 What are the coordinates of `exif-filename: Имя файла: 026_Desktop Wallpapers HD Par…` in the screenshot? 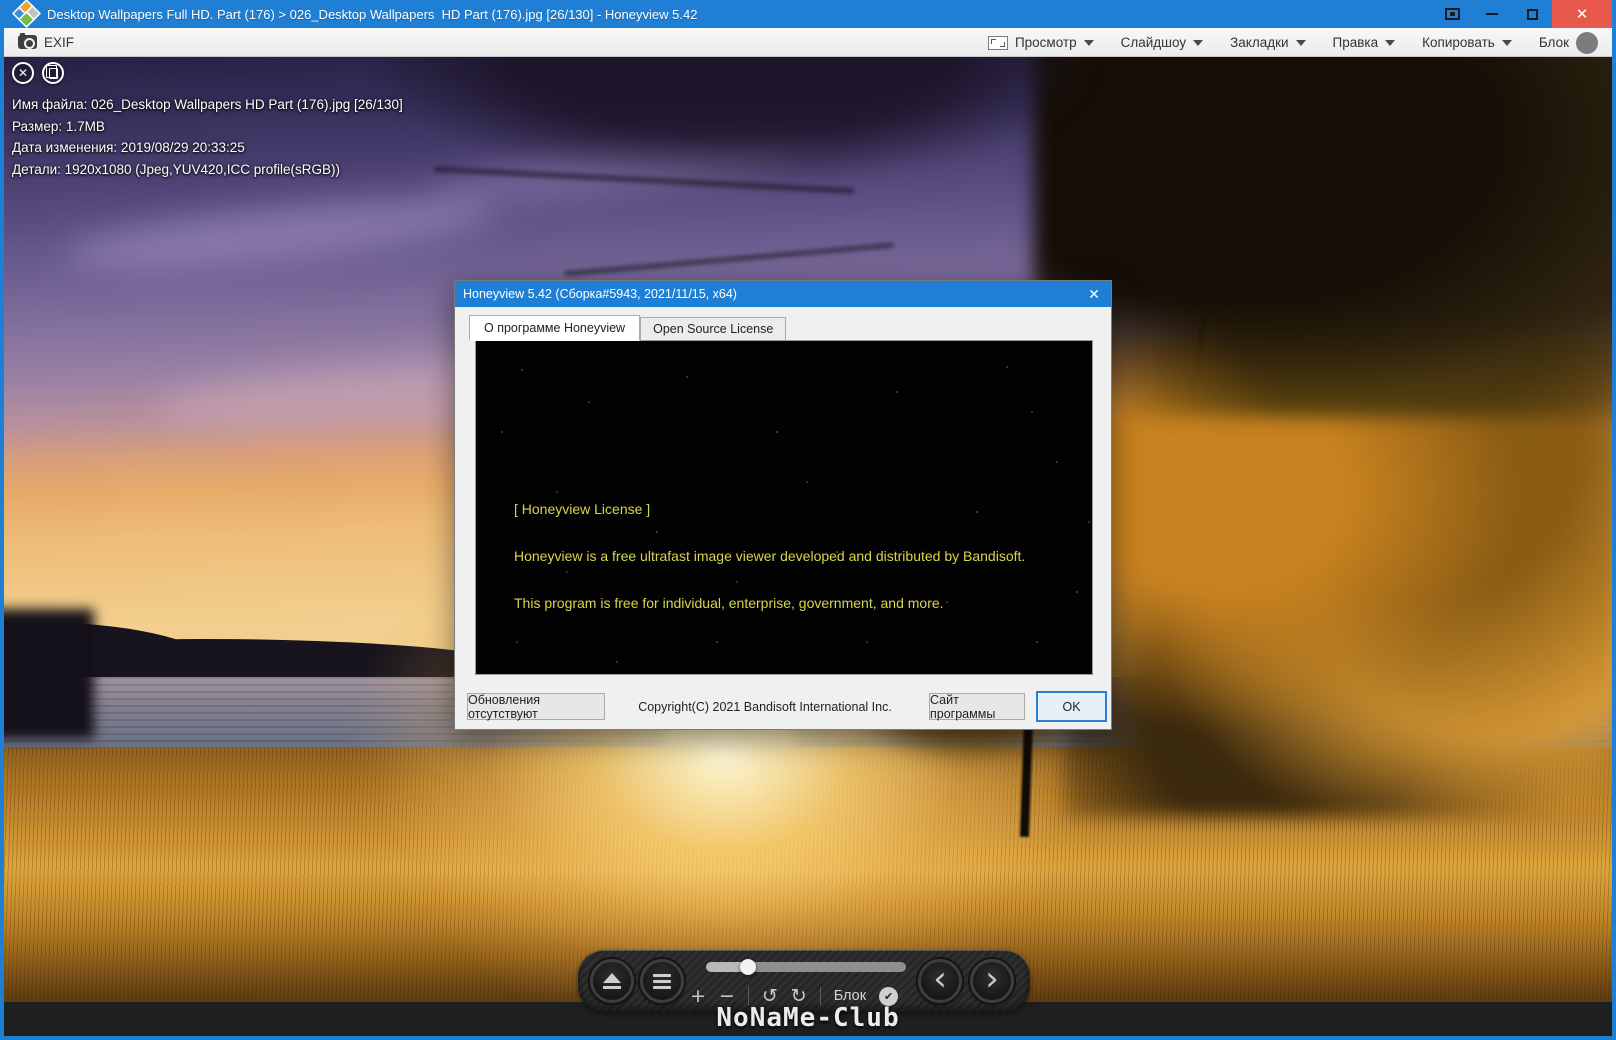 It's located at (207, 104).